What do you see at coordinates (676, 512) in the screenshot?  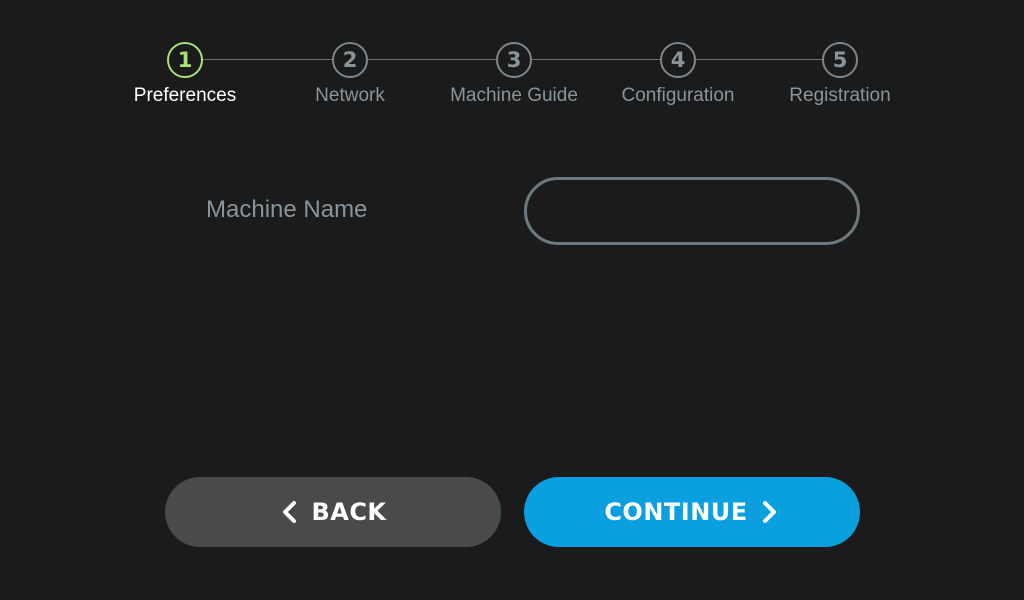 I see `continue-button-label: CONTINUE` at bounding box center [676, 512].